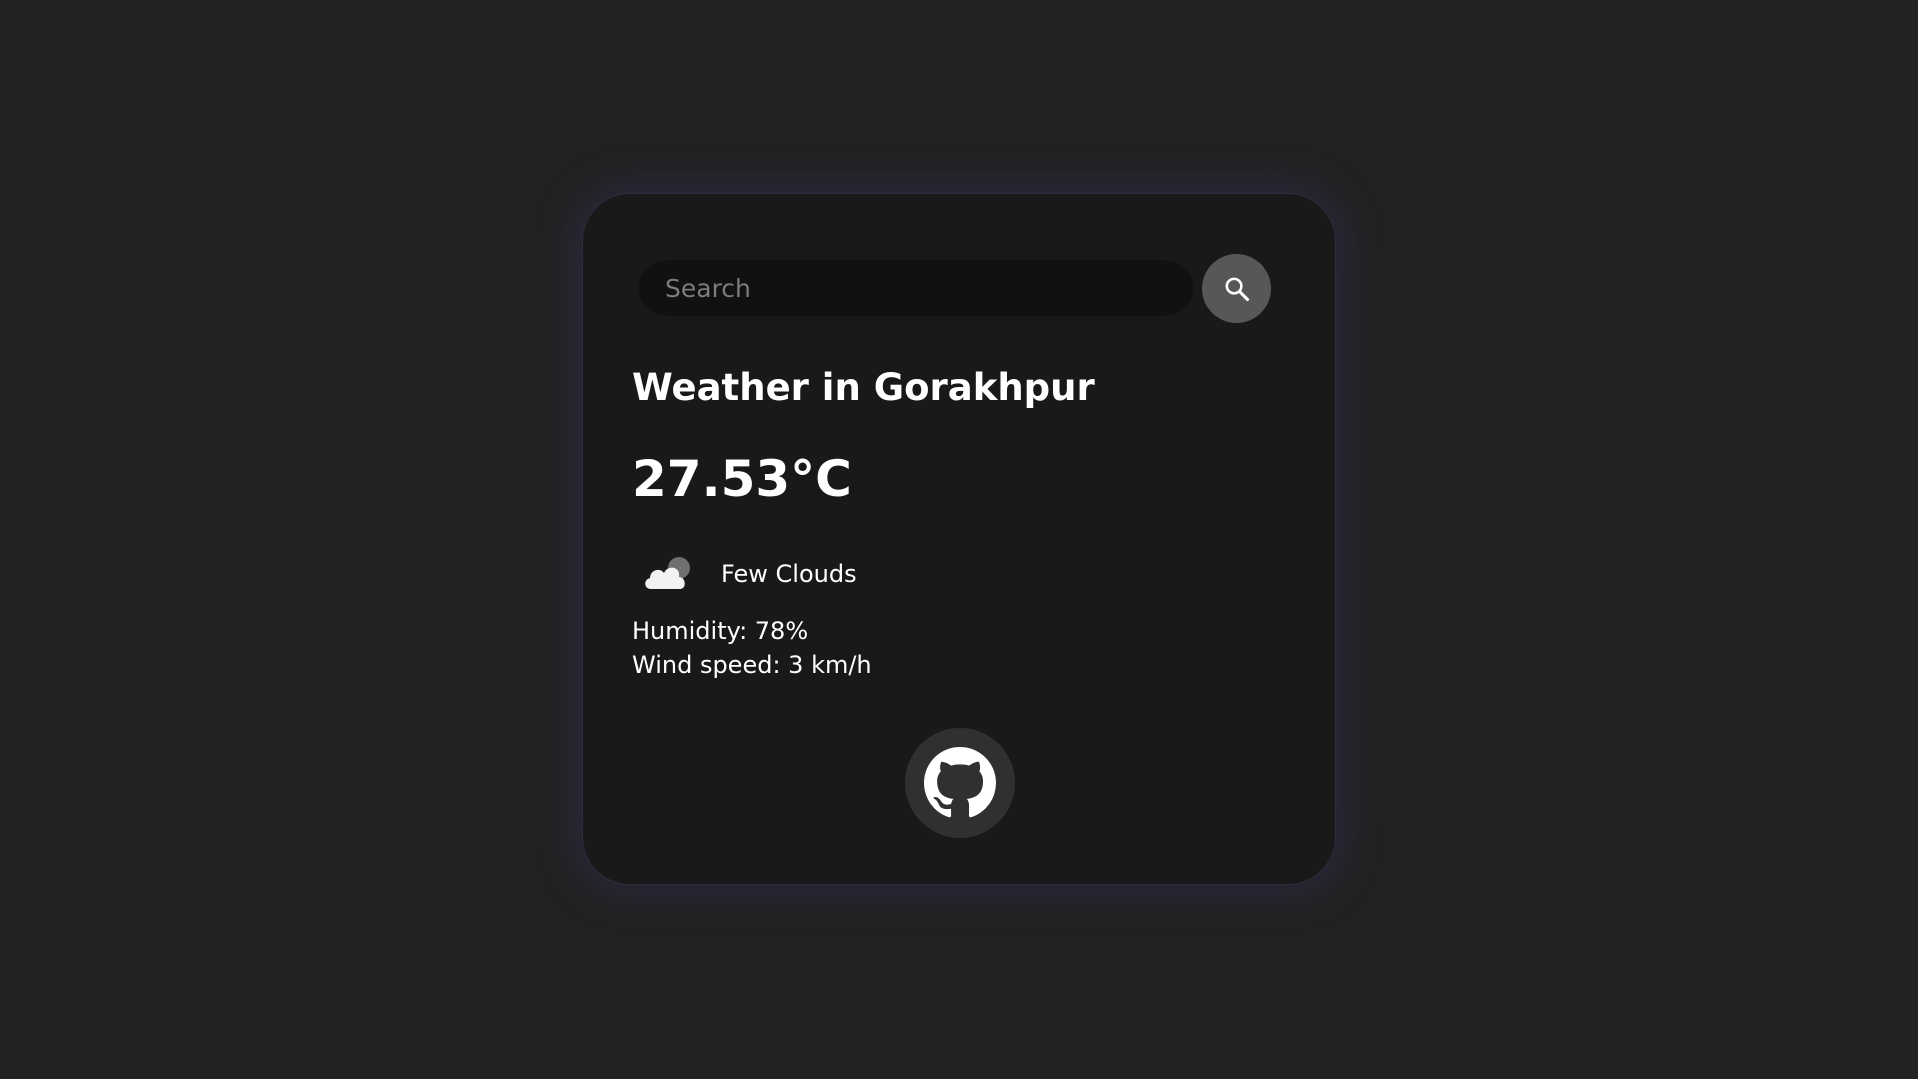 The height and width of the screenshot is (1079, 1918). I want to click on search-input, so click(916, 288).